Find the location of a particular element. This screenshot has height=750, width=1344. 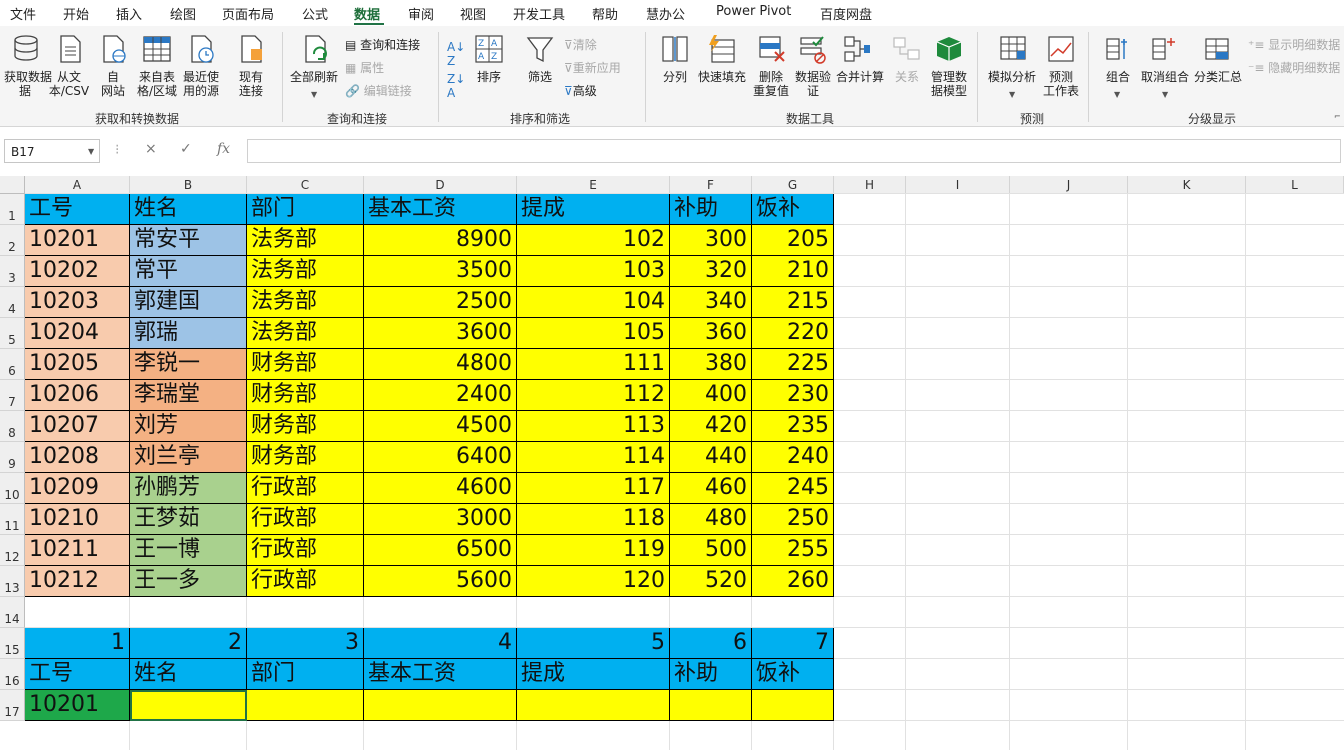

cell-b11: 王梦茹 is located at coordinates (188, 519).